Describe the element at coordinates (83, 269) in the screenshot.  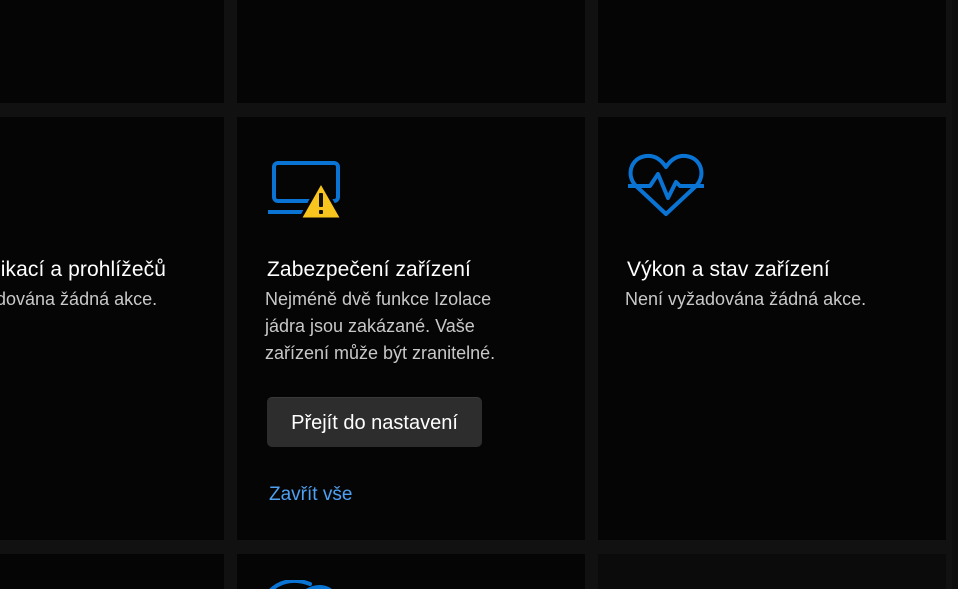
I see `card-app-browser-title: likací a prohlížečů` at that location.